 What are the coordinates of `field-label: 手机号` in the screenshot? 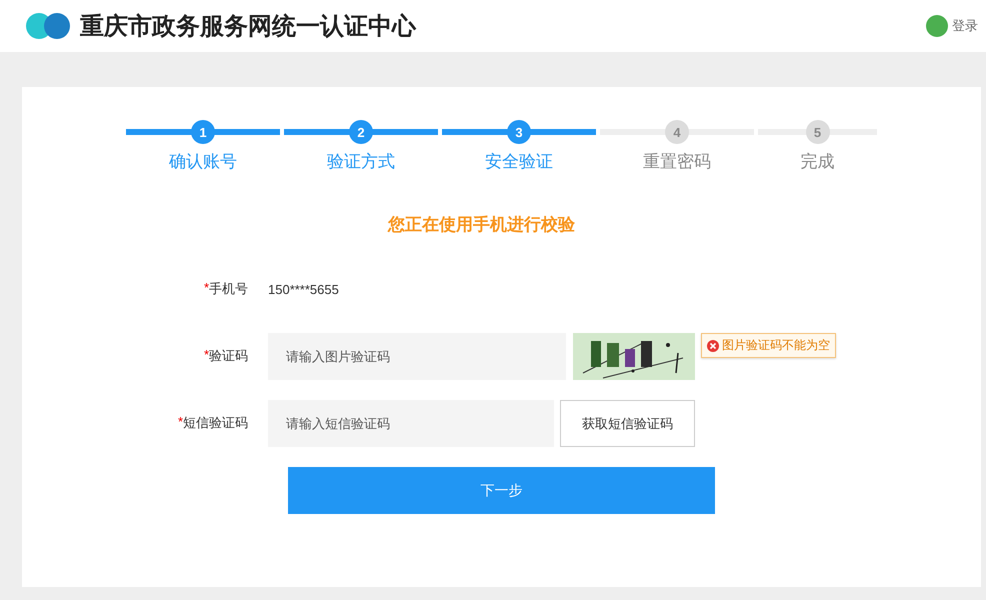 It's located at (228, 289).